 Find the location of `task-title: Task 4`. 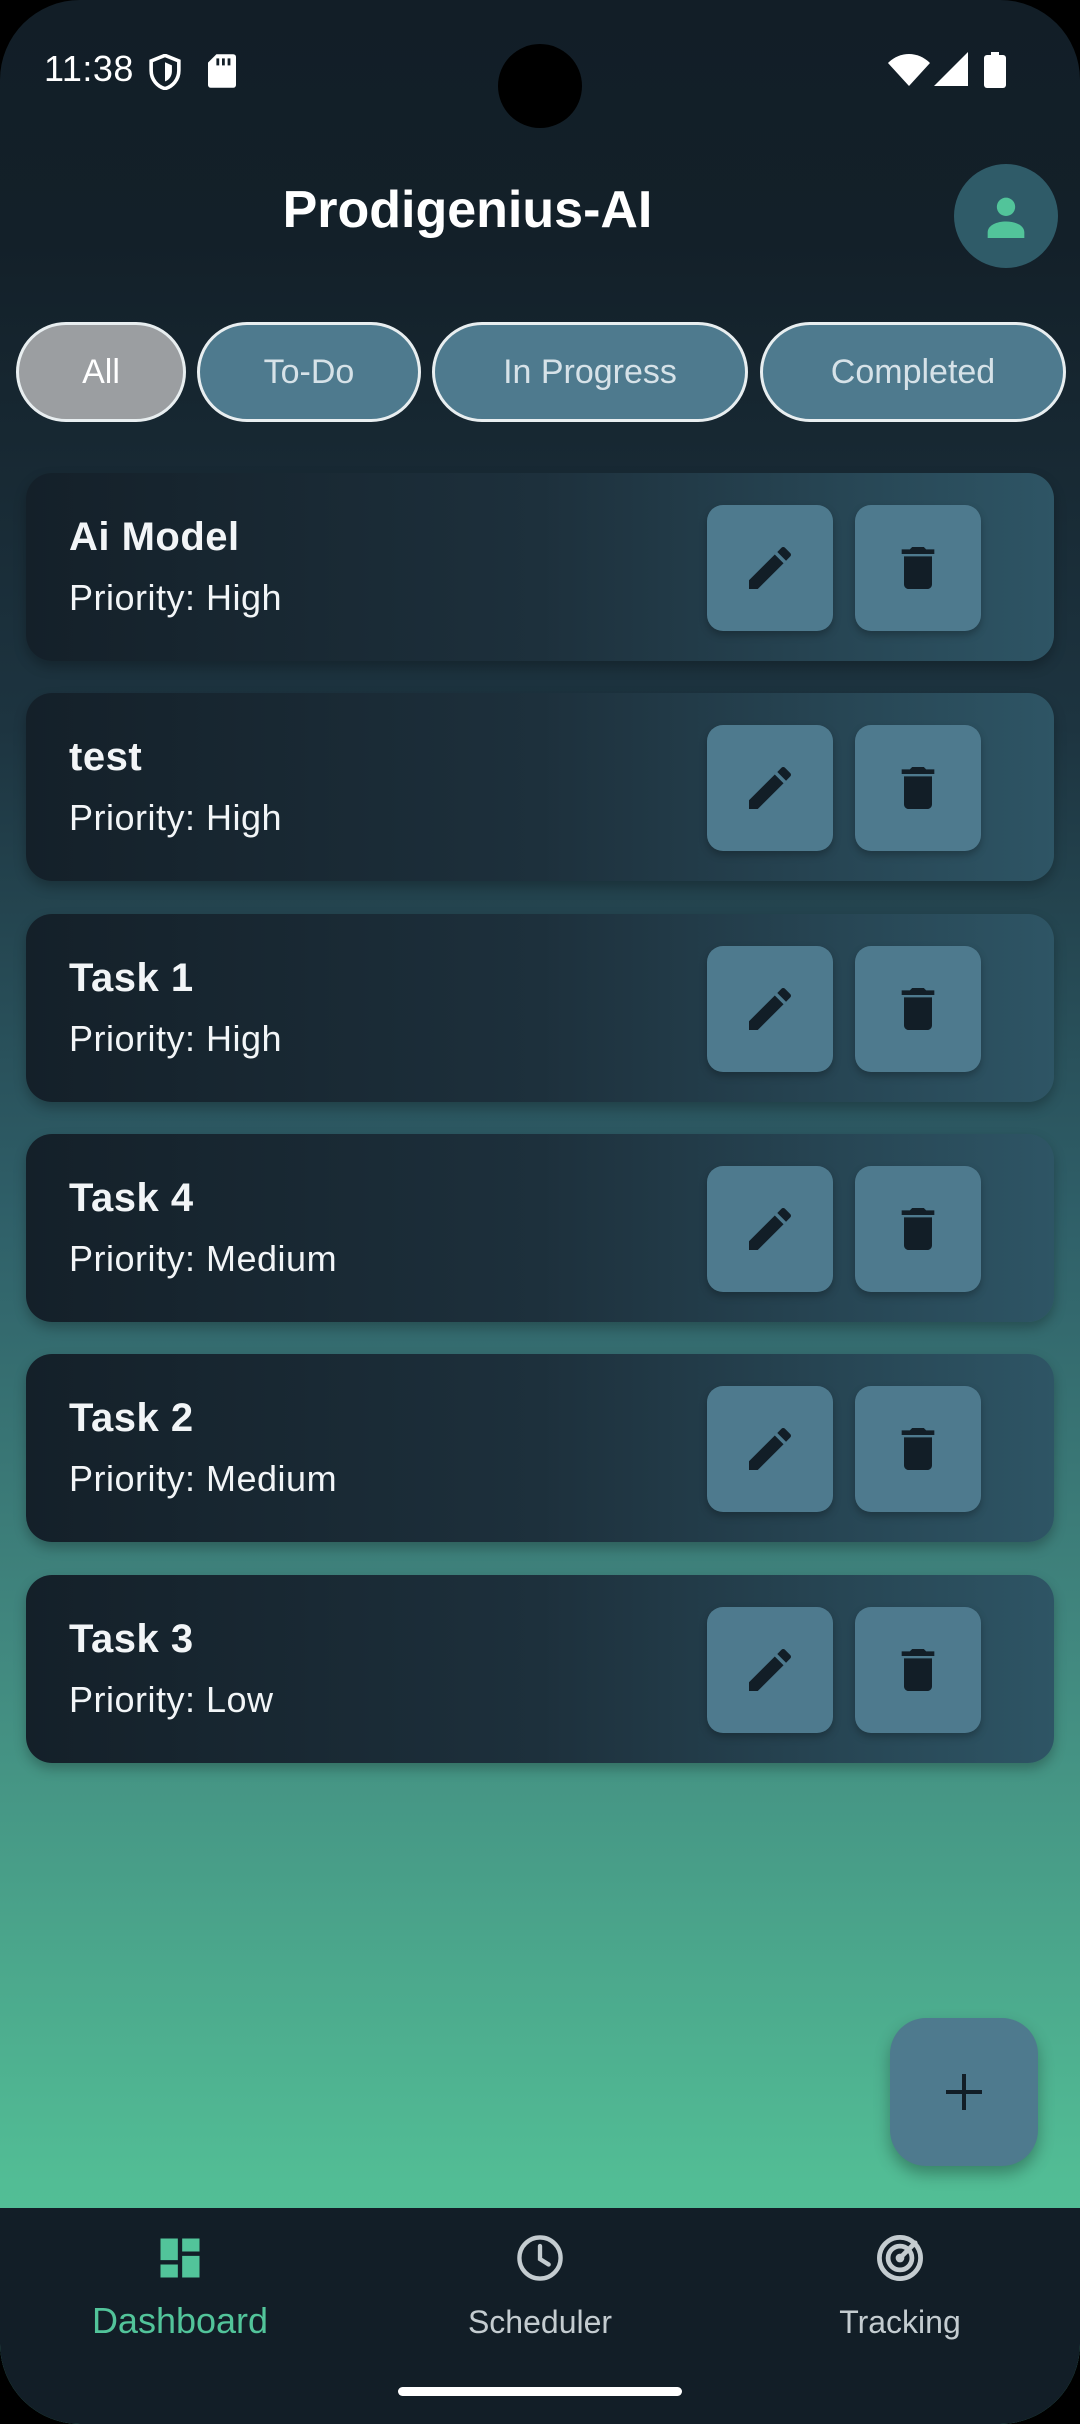

task-title: Task 4 is located at coordinates (131, 1198).